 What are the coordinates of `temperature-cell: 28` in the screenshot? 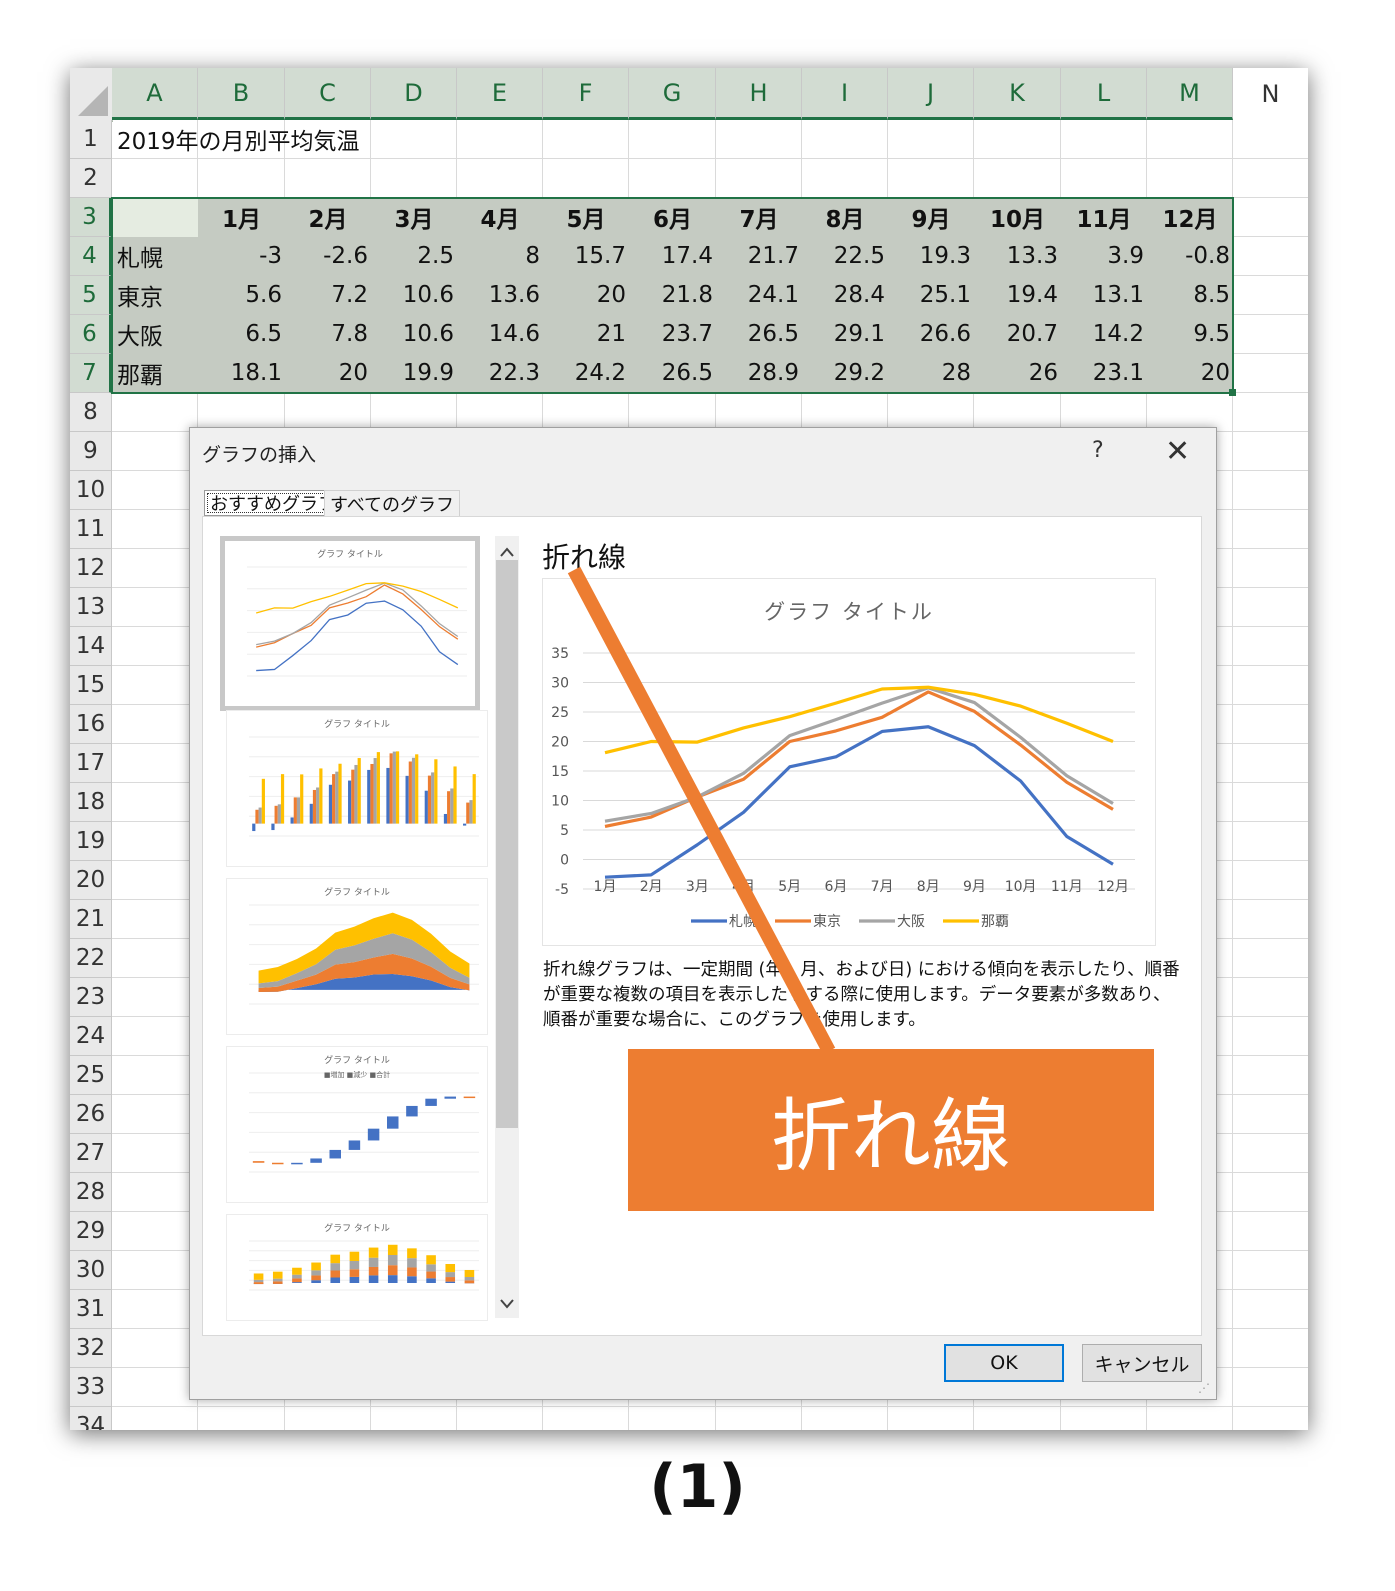 It's located at (931, 373).